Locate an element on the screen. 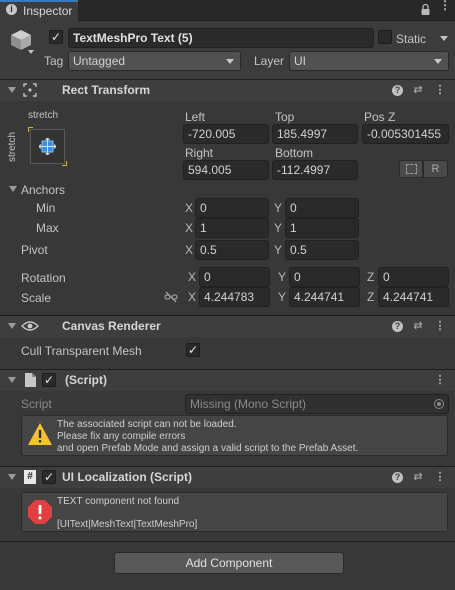 The image size is (455, 590). layer-value: UI is located at coordinates (300, 61).